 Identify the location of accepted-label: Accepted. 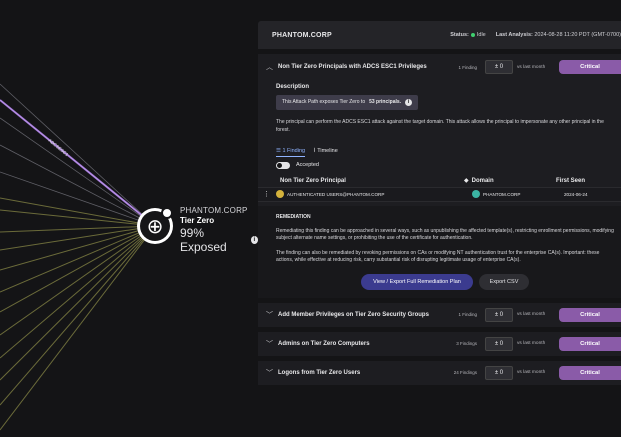
(307, 165).